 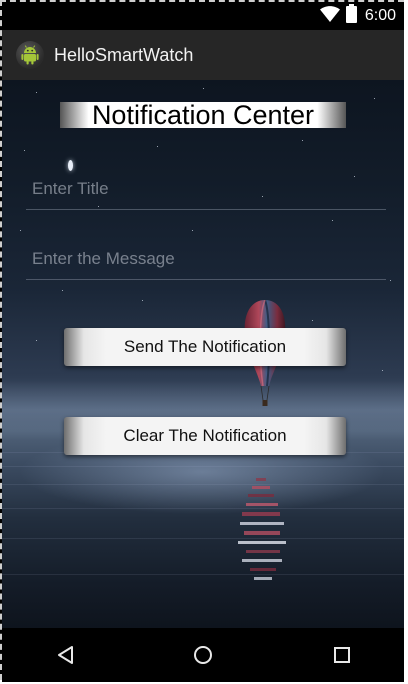 I want to click on page-title-text: Notification Center, so click(x=203, y=115).